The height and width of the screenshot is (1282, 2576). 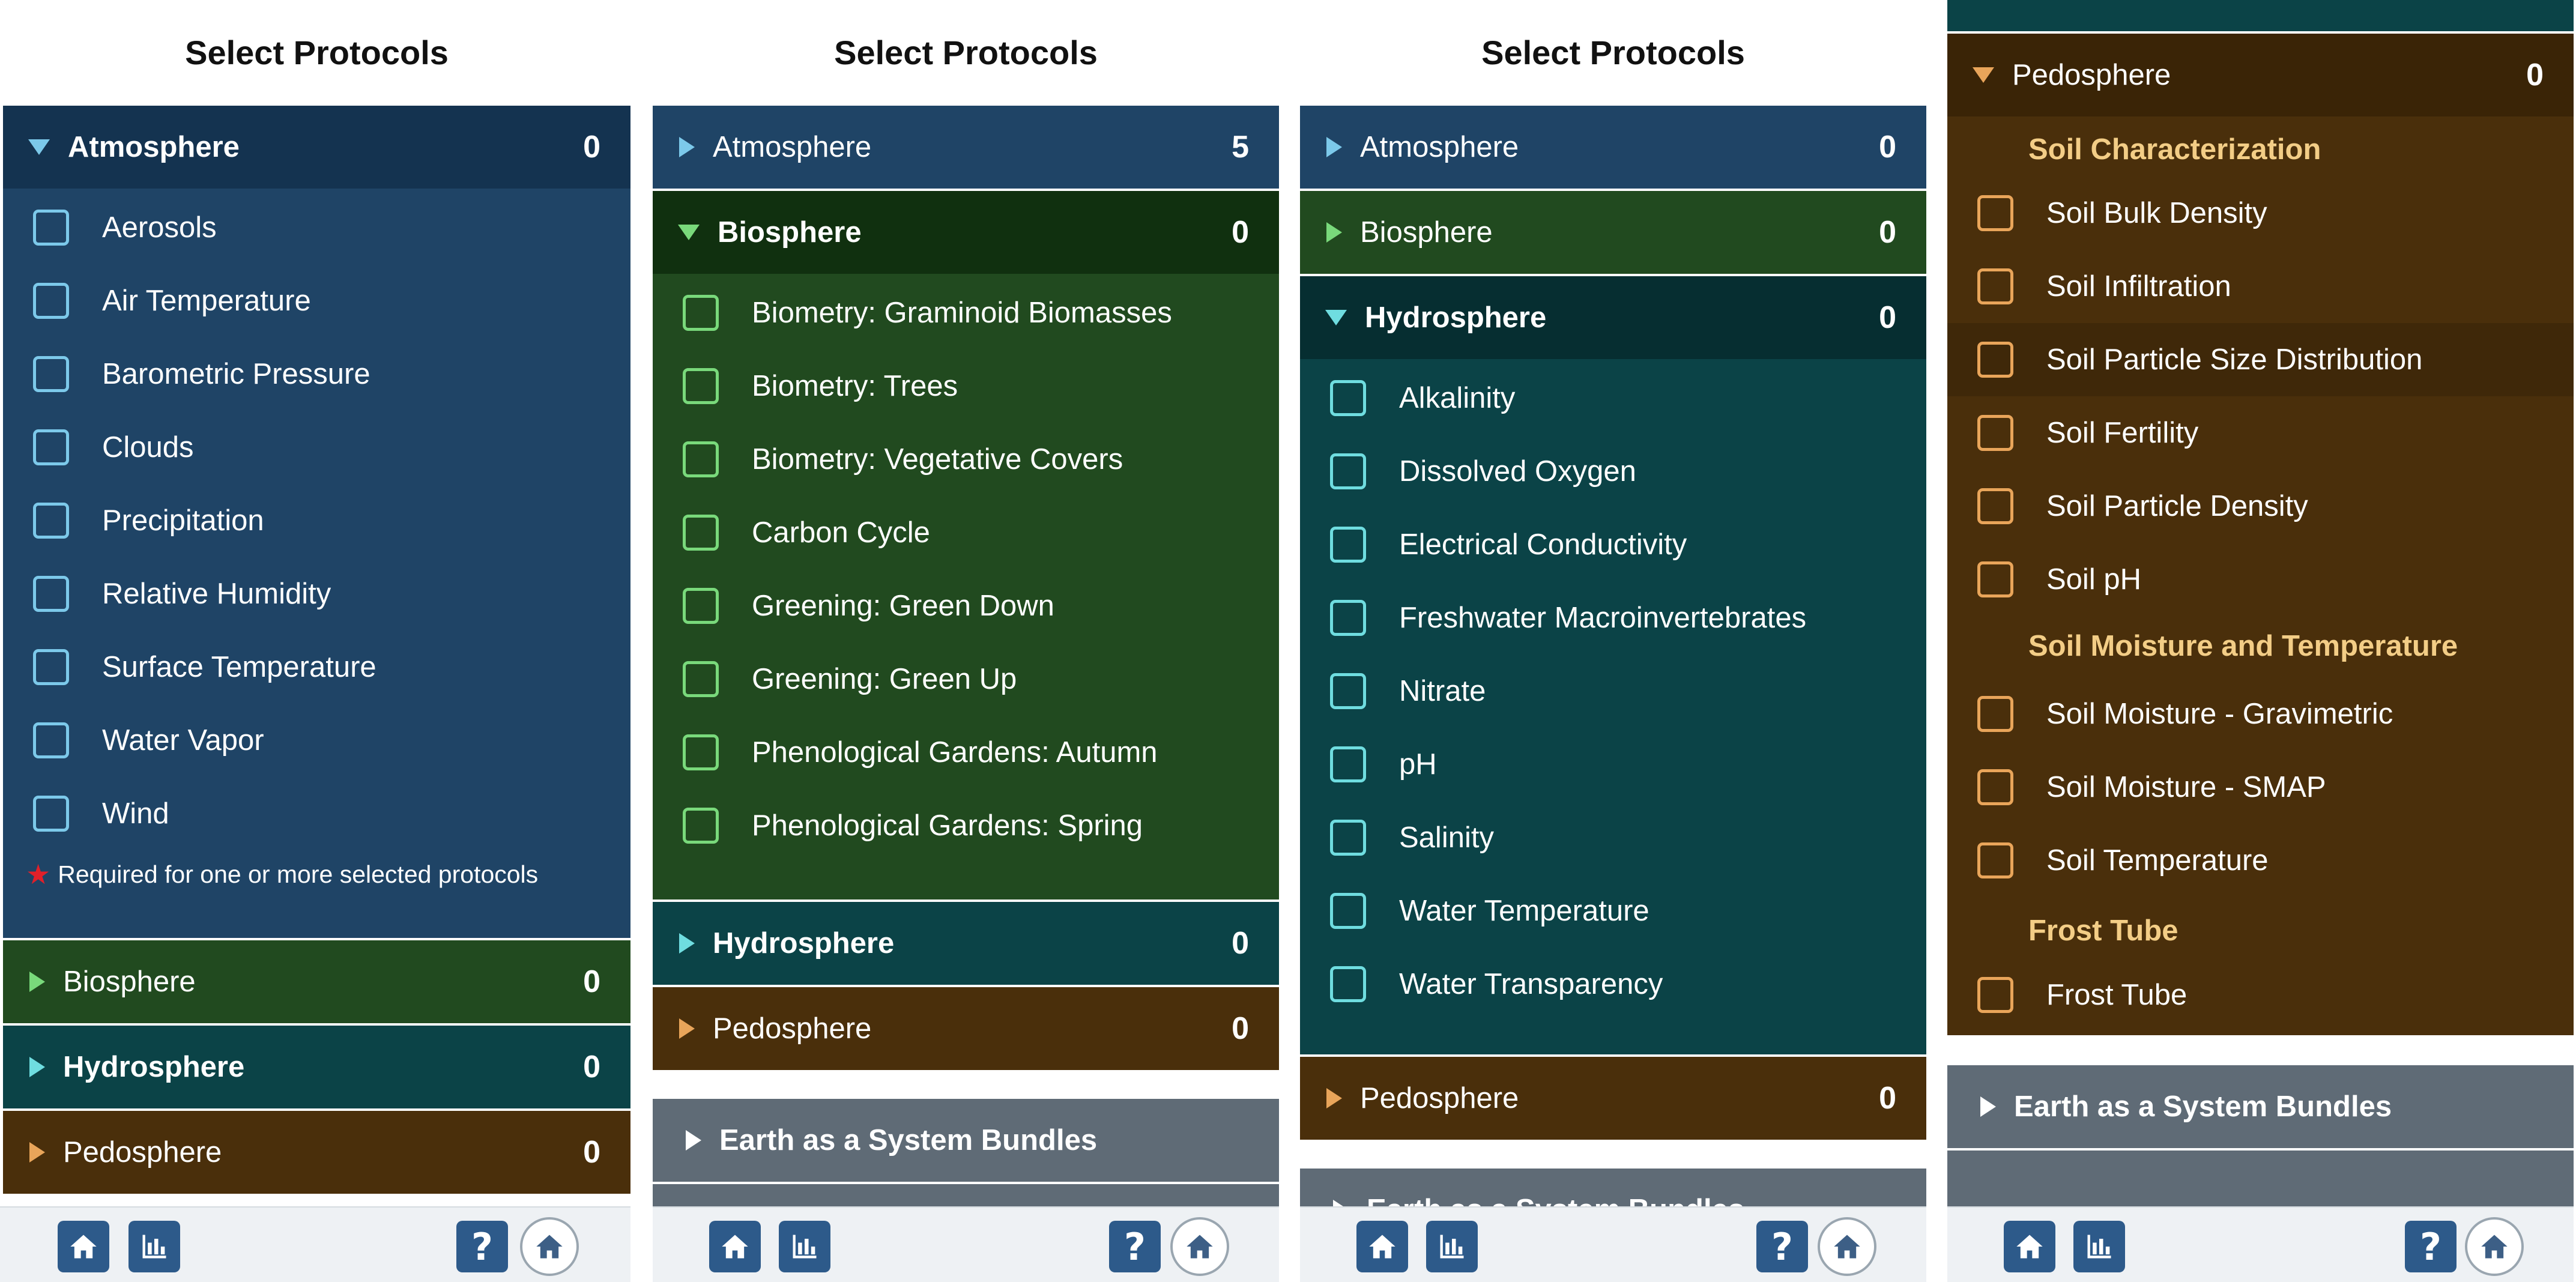 I want to click on protocol-item-soil-particle-size: Soil Particle Size Distribution, so click(x=2260, y=359).